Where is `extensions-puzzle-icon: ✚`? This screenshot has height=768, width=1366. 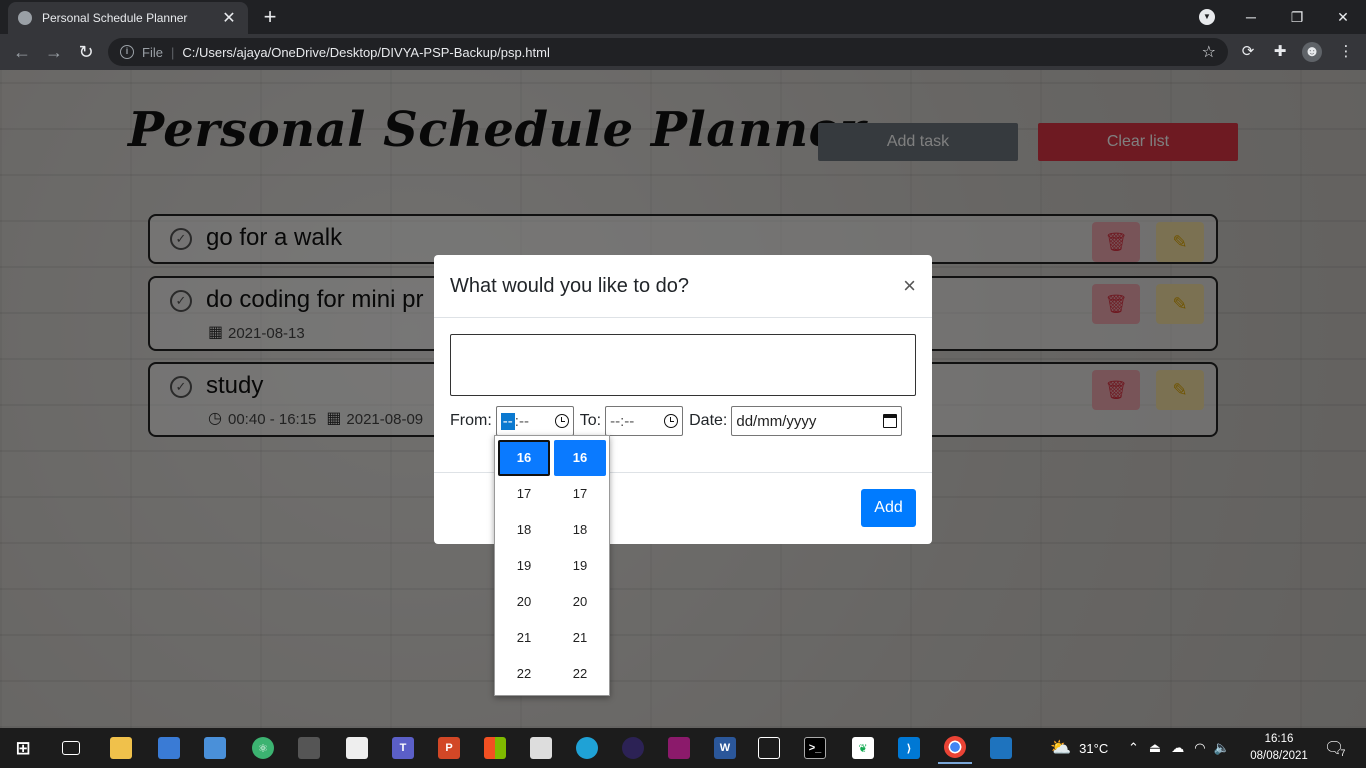 extensions-puzzle-icon: ✚ is located at coordinates (1280, 52).